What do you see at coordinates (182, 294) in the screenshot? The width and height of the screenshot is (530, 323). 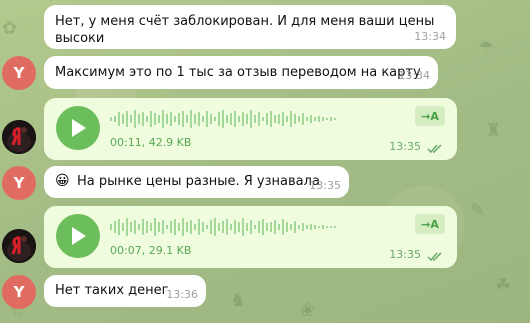 I see `message-time: 13:36` at bounding box center [182, 294].